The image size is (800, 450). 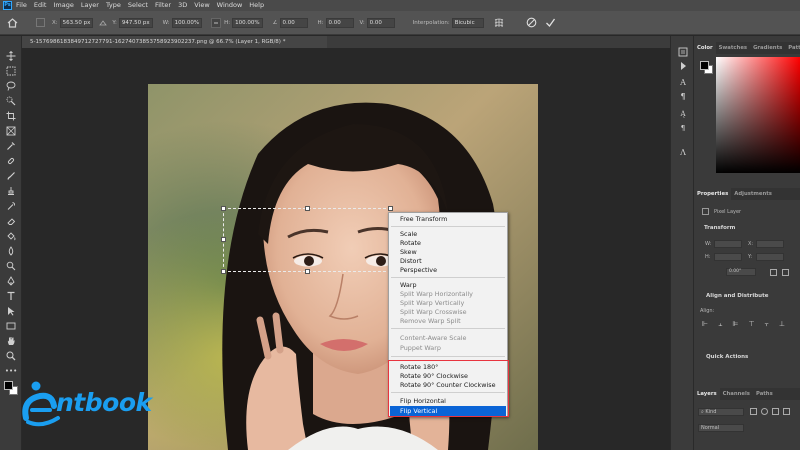 What do you see at coordinates (786, 411) in the screenshot?
I see `filter-shape-icon` at bounding box center [786, 411].